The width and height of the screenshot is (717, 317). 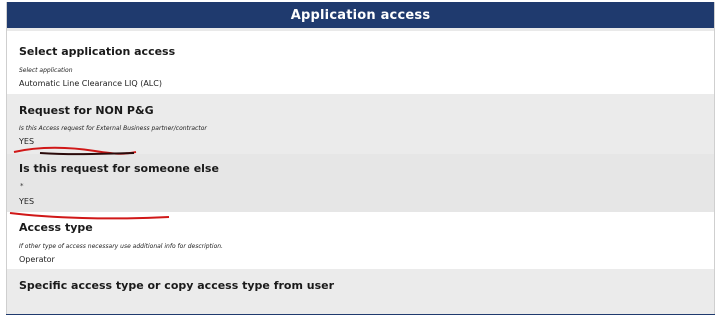 I want to click on selected-application-value: Automatic Line Clearance LIQ (ALC), so click(x=90, y=83).